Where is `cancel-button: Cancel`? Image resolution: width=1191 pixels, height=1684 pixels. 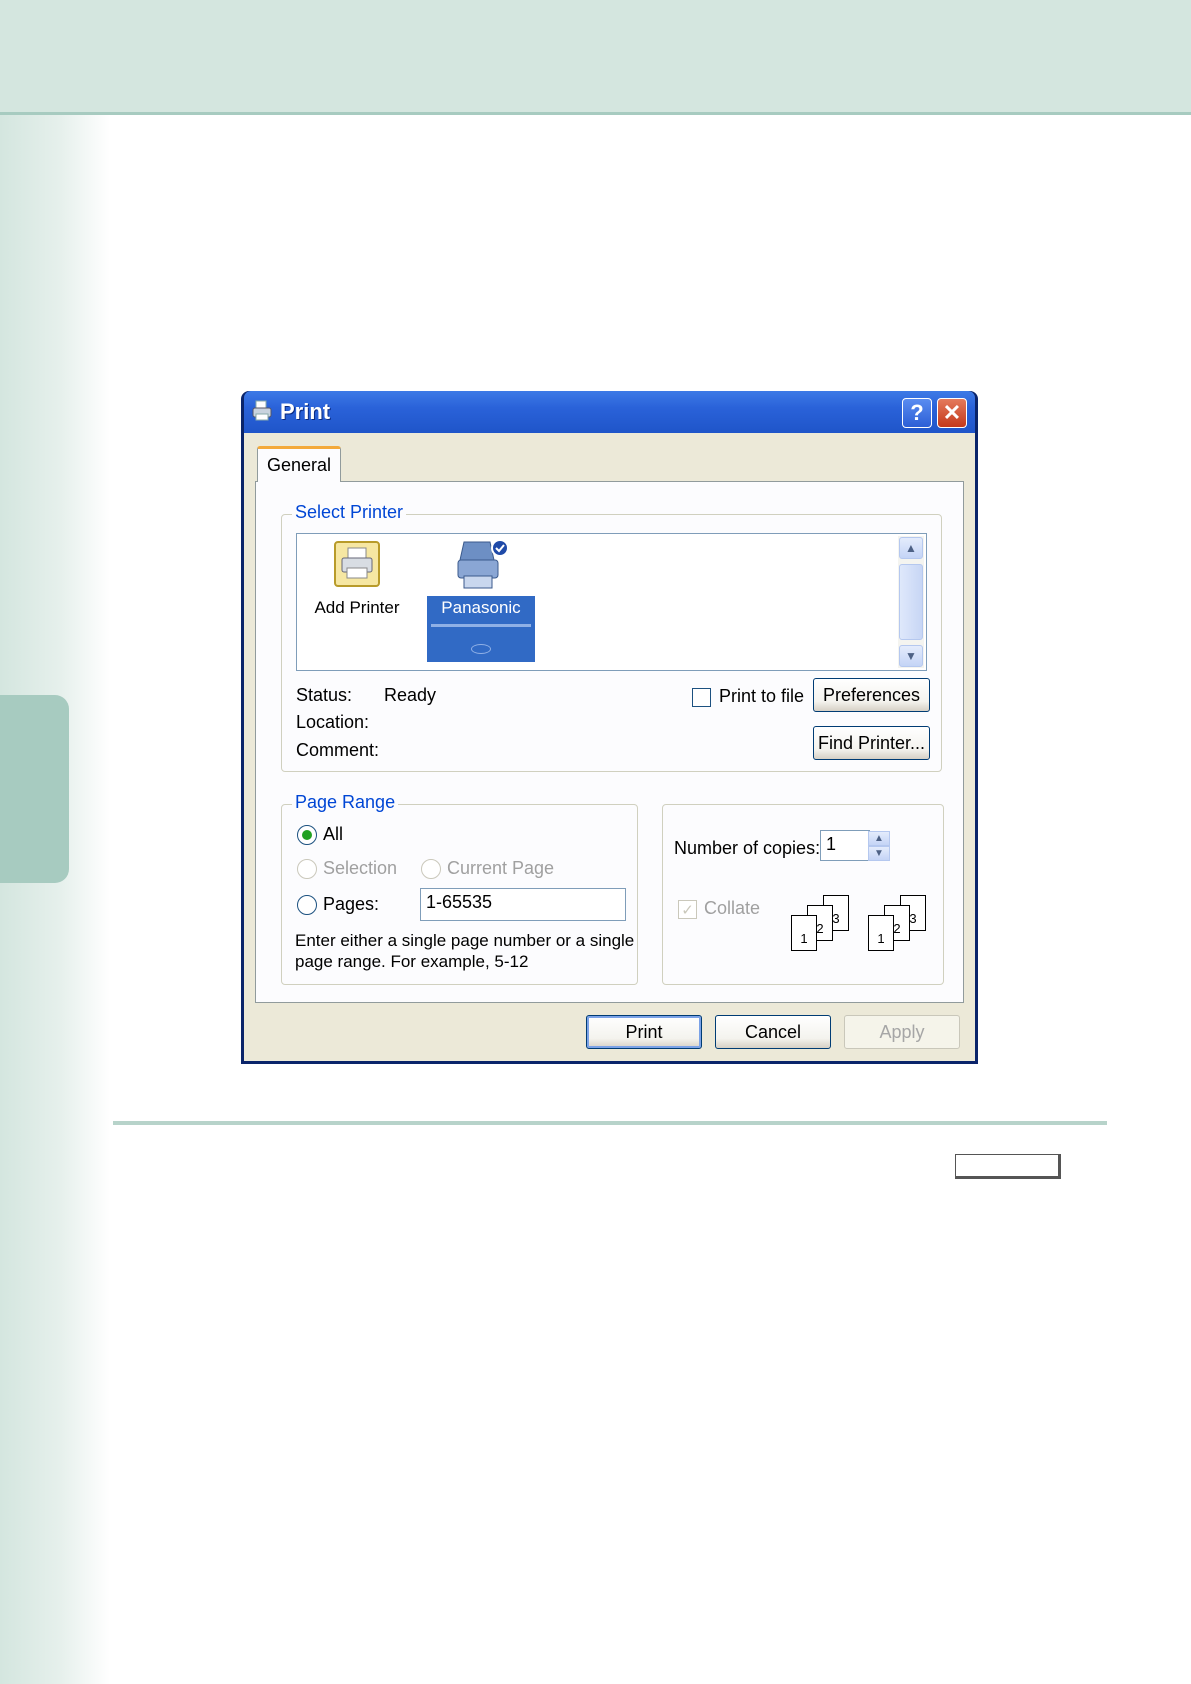
cancel-button: Cancel is located at coordinates (773, 1032).